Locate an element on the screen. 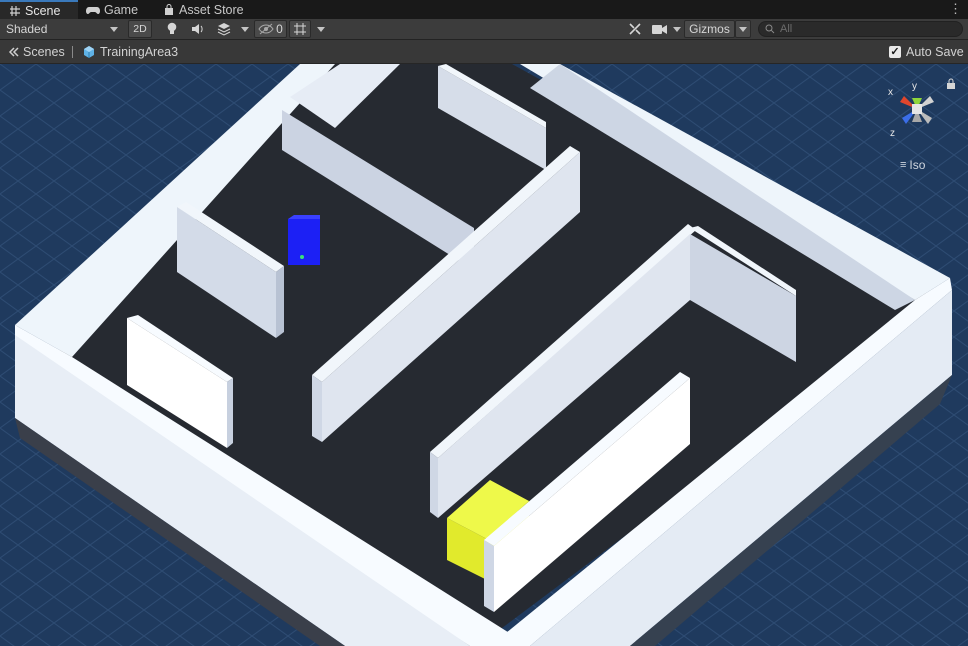  current-scene-breadcrumb-item: TrainingArea3 is located at coordinates (130, 52).